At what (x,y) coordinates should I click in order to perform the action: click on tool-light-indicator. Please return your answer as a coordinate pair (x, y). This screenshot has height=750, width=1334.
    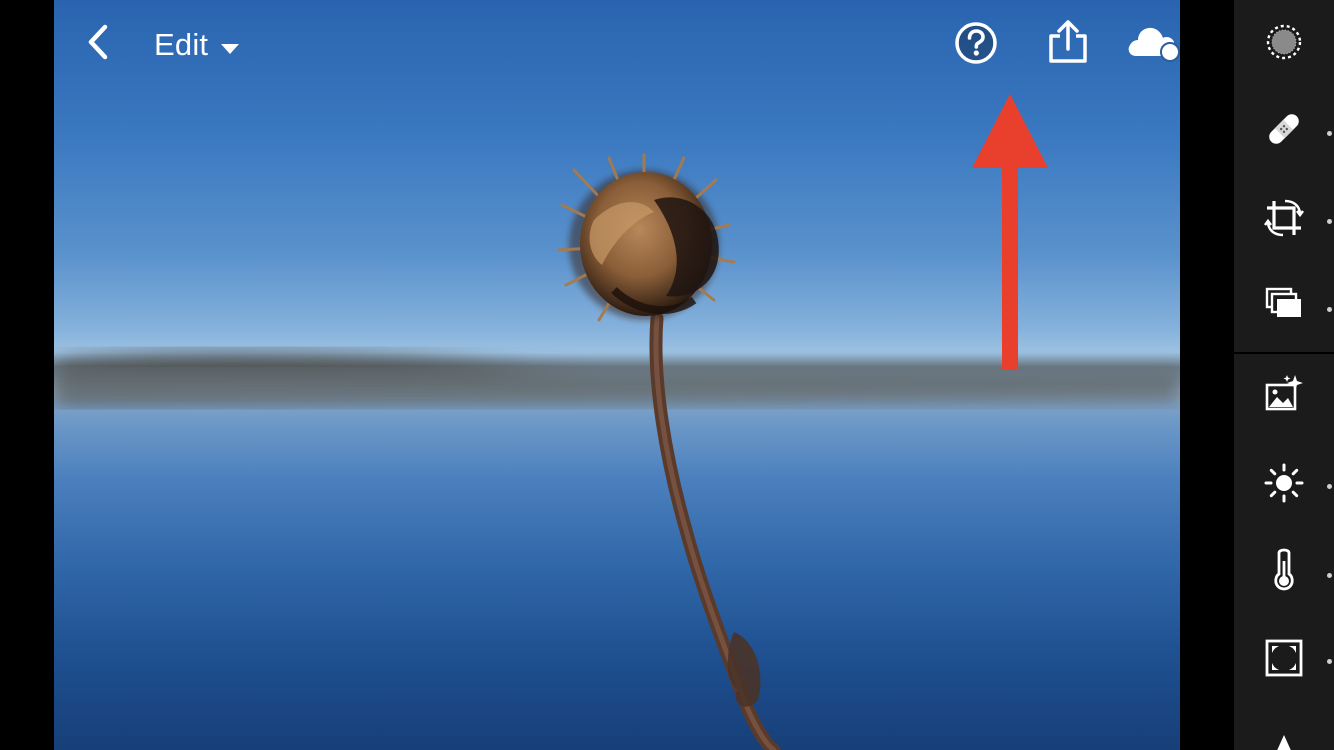
    Looking at the image, I should click on (1329, 486).